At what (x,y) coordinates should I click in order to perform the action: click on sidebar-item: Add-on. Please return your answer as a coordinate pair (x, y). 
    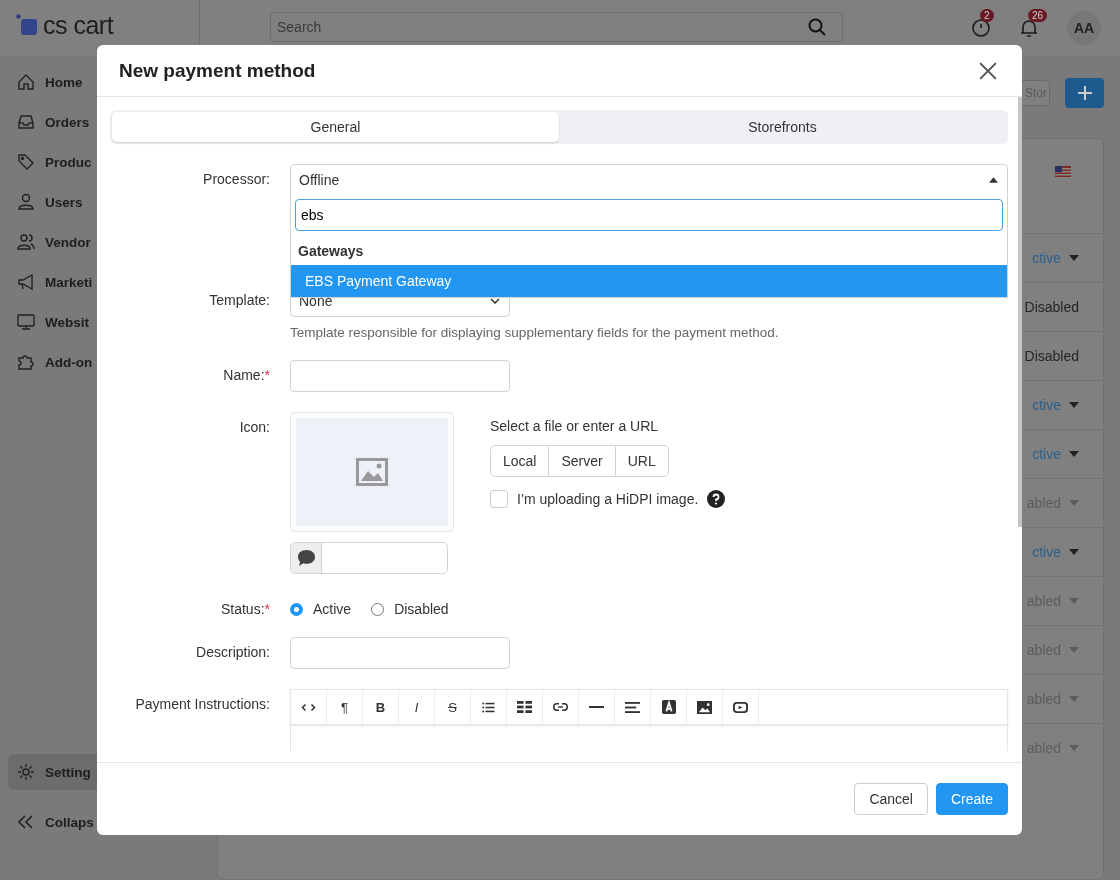
    Looking at the image, I should click on (52, 362).